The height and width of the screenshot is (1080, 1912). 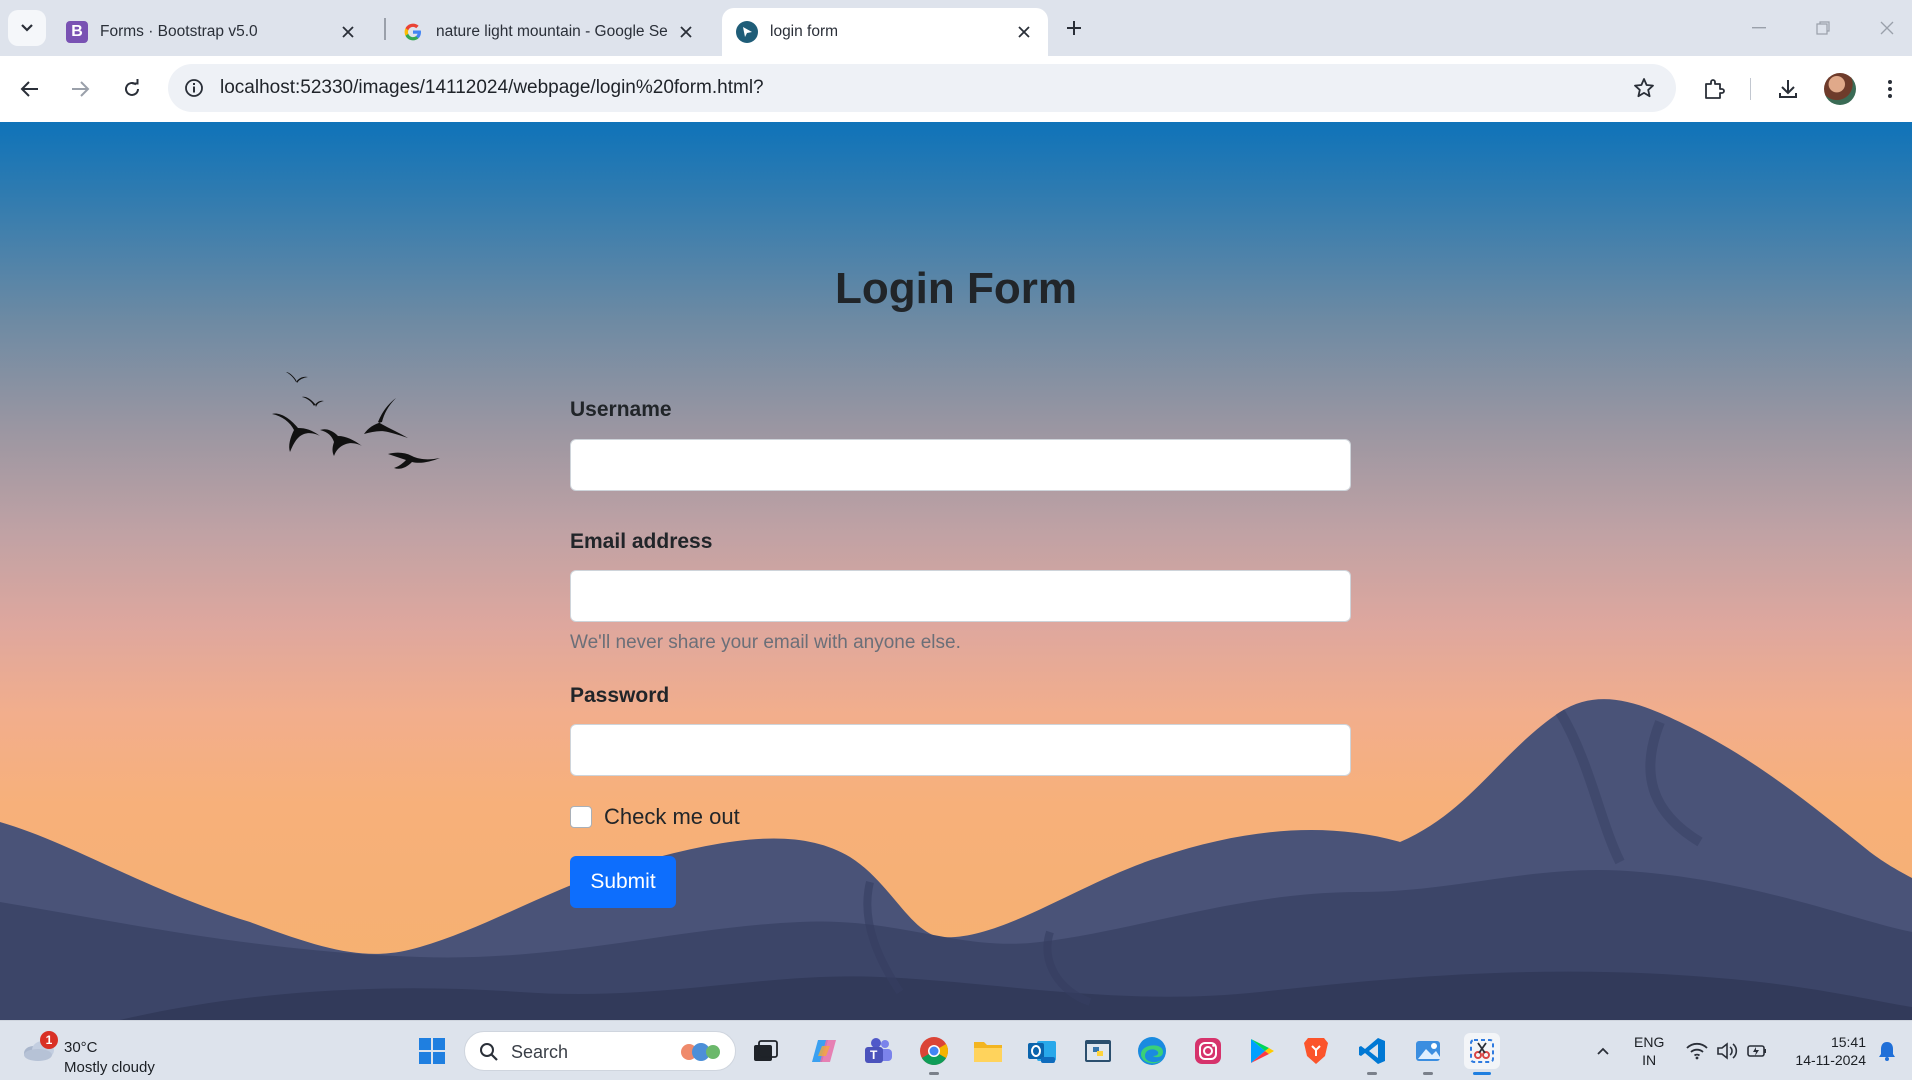 What do you see at coordinates (641, 541) in the screenshot?
I see `email-label: Email address` at bounding box center [641, 541].